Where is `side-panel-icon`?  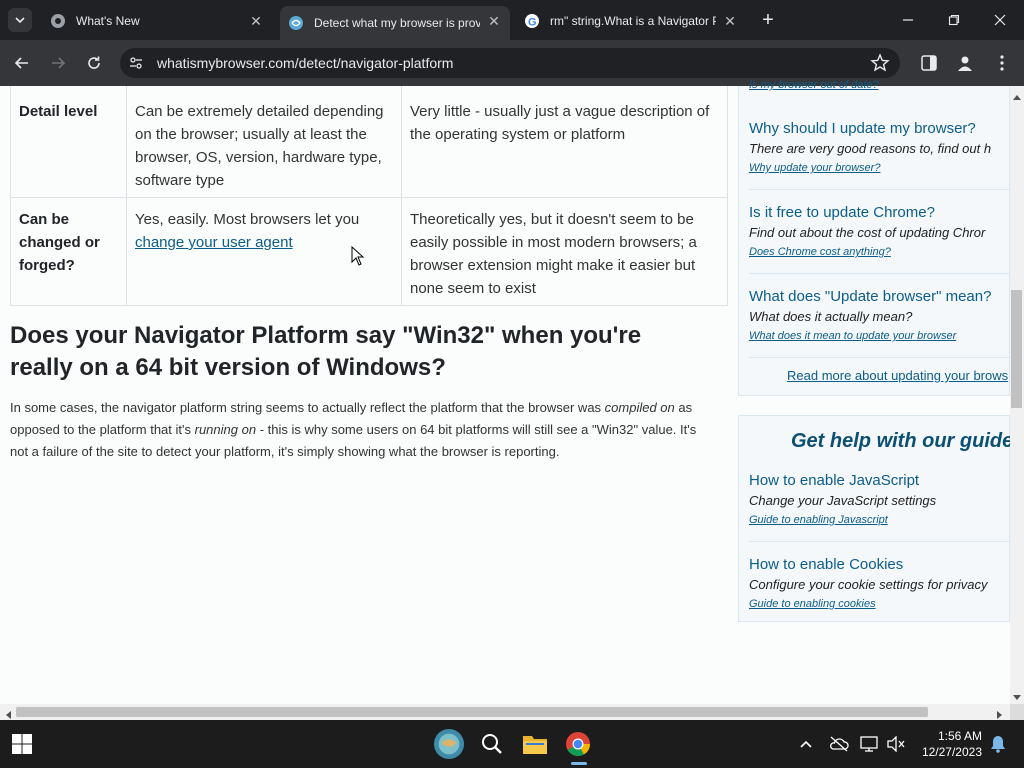 side-panel-icon is located at coordinates (929, 63).